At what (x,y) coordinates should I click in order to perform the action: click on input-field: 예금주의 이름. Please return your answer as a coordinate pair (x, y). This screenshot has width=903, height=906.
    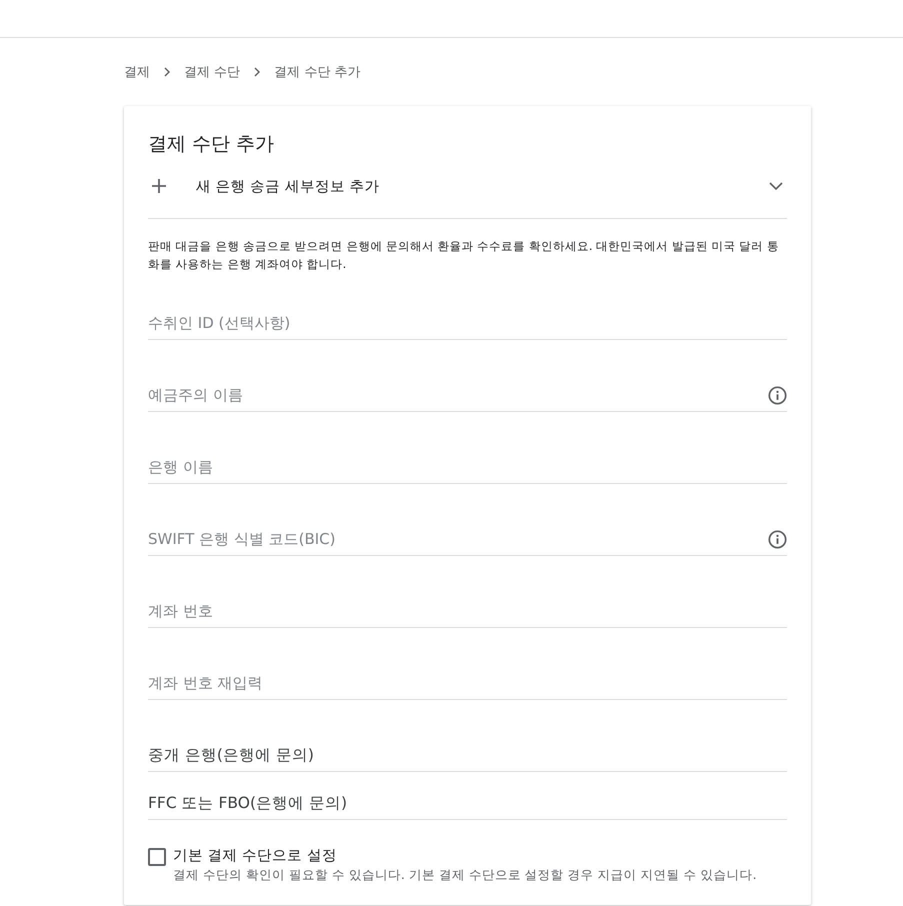
    Looking at the image, I should click on (467, 395).